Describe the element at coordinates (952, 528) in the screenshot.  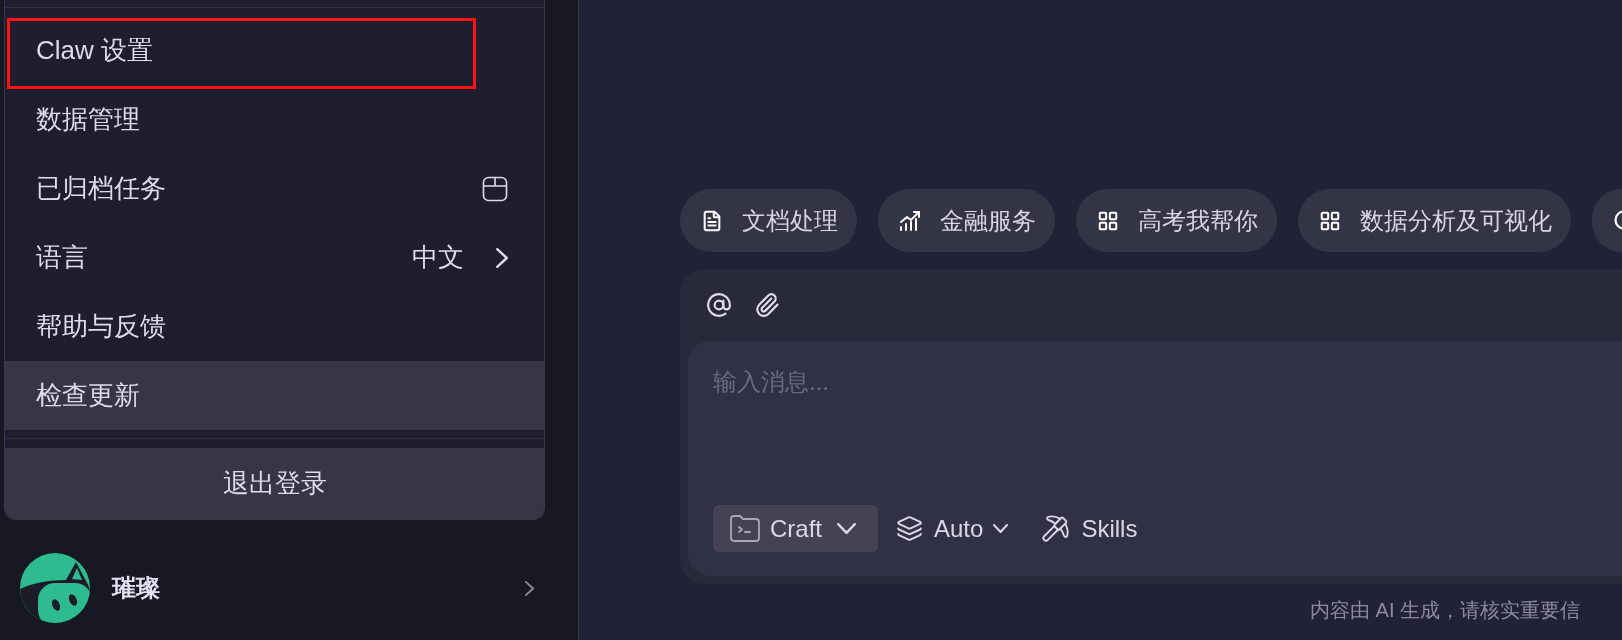
I see `model-selector: Auto` at that location.